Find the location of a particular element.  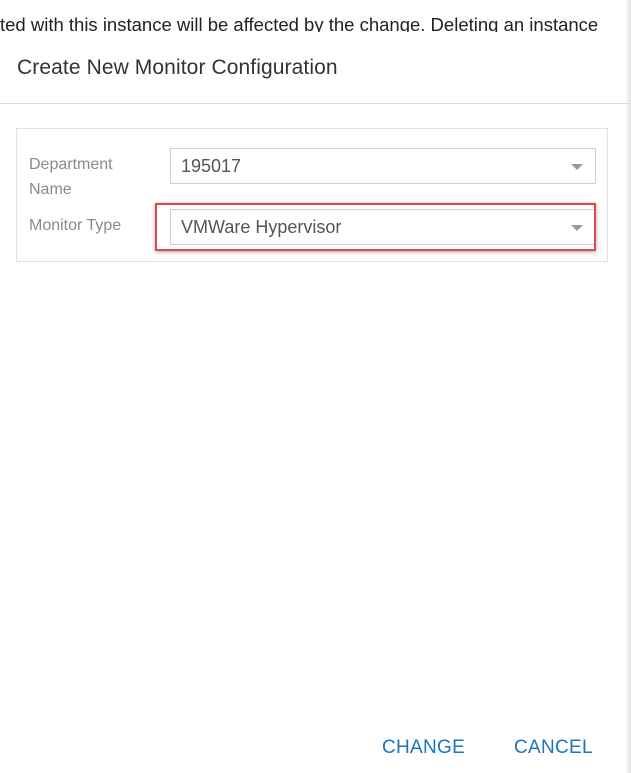

chevron-down-icon is located at coordinates (577, 167).